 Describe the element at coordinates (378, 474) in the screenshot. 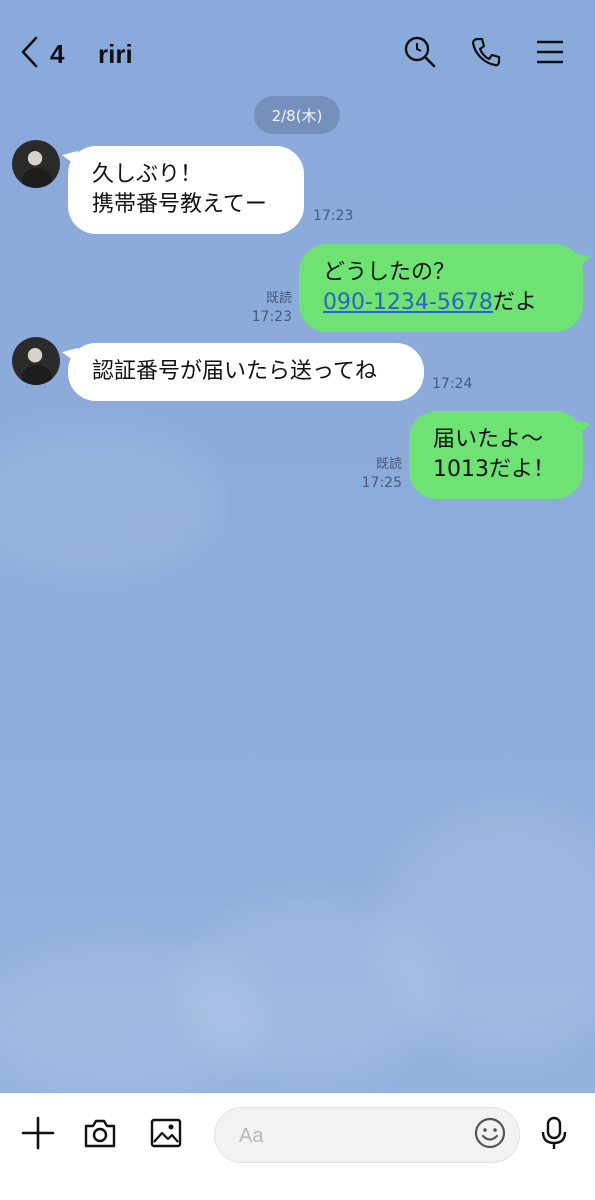

I see `message-meta: 既読 17:25` at that location.